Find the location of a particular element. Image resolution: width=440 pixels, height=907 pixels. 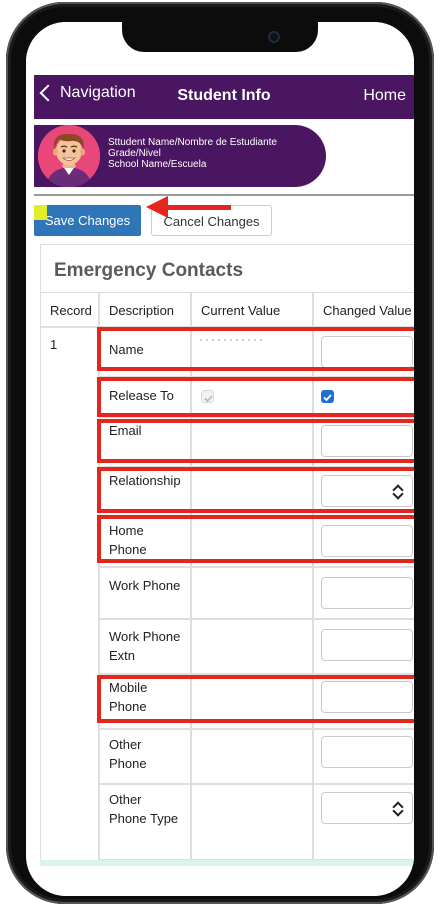

row-work-phone-current is located at coordinates (252, 593).